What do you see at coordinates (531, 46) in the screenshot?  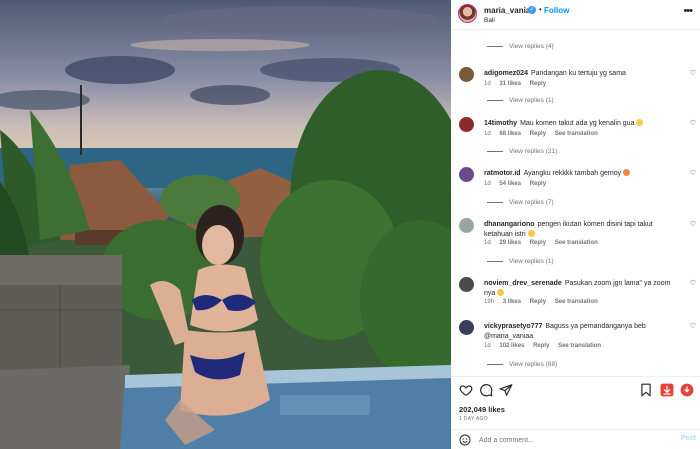 I see `view-replies-label: View replies (4)` at bounding box center [531, 46].